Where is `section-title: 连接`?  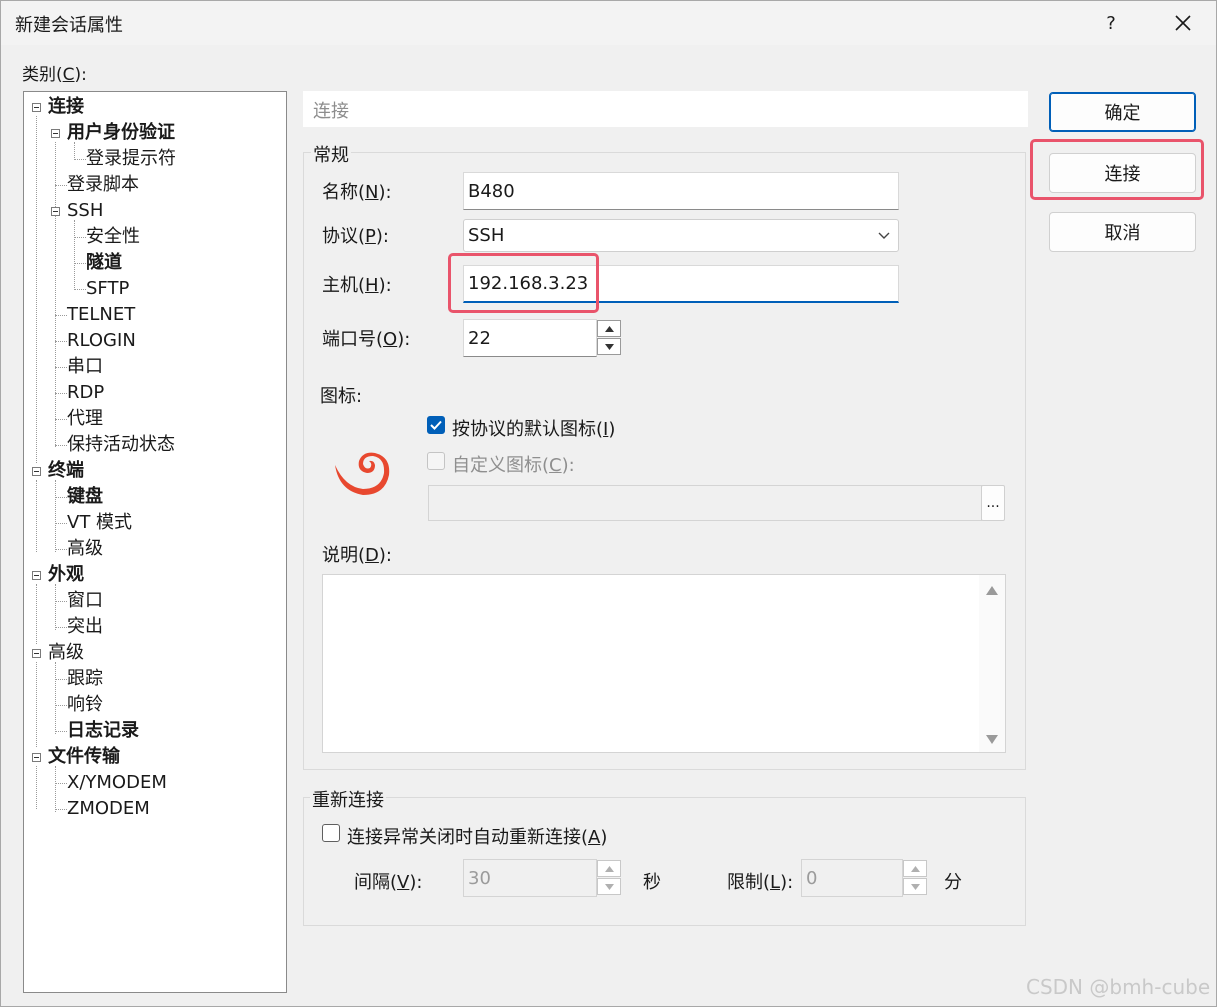
section-title: 连接 is located at coordinates (331, 111).